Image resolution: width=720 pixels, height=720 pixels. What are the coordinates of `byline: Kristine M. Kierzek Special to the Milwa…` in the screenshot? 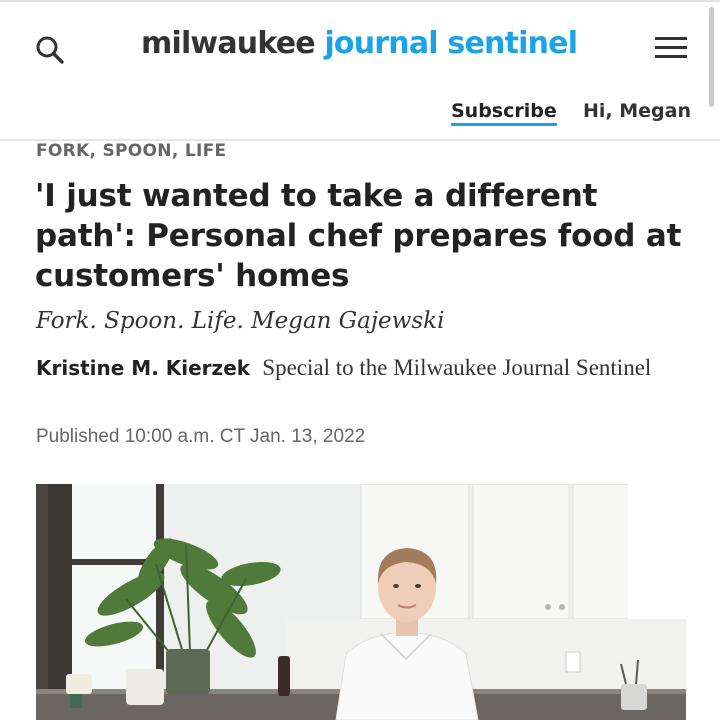 It's located at (356, 368).